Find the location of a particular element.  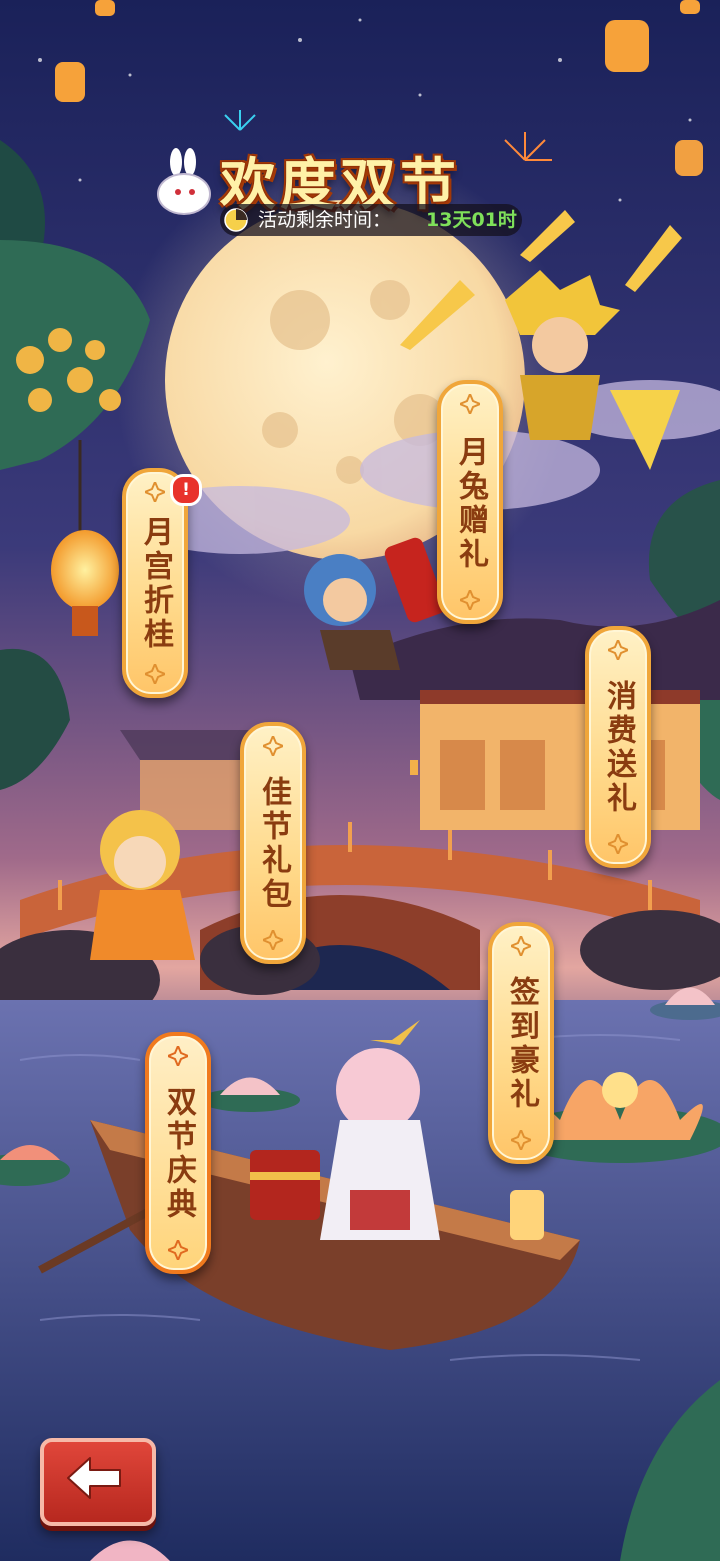

arrow-left-icon is located at coordinates (94, 1478).